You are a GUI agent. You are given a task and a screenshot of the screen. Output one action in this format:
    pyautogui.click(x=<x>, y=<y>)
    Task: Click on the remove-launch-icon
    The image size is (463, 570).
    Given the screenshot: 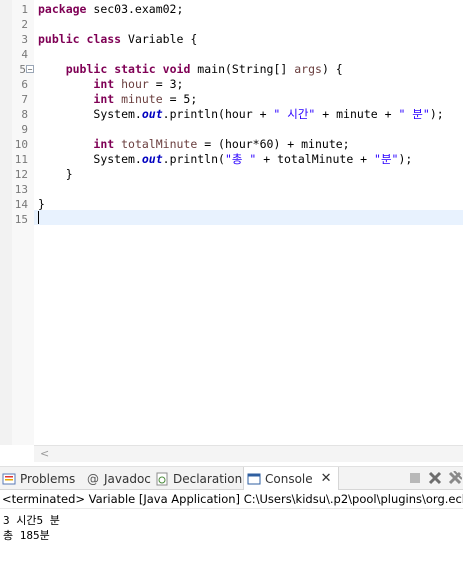 What is the action you would take?
    pyautogui.click(x=435, y=478)
    